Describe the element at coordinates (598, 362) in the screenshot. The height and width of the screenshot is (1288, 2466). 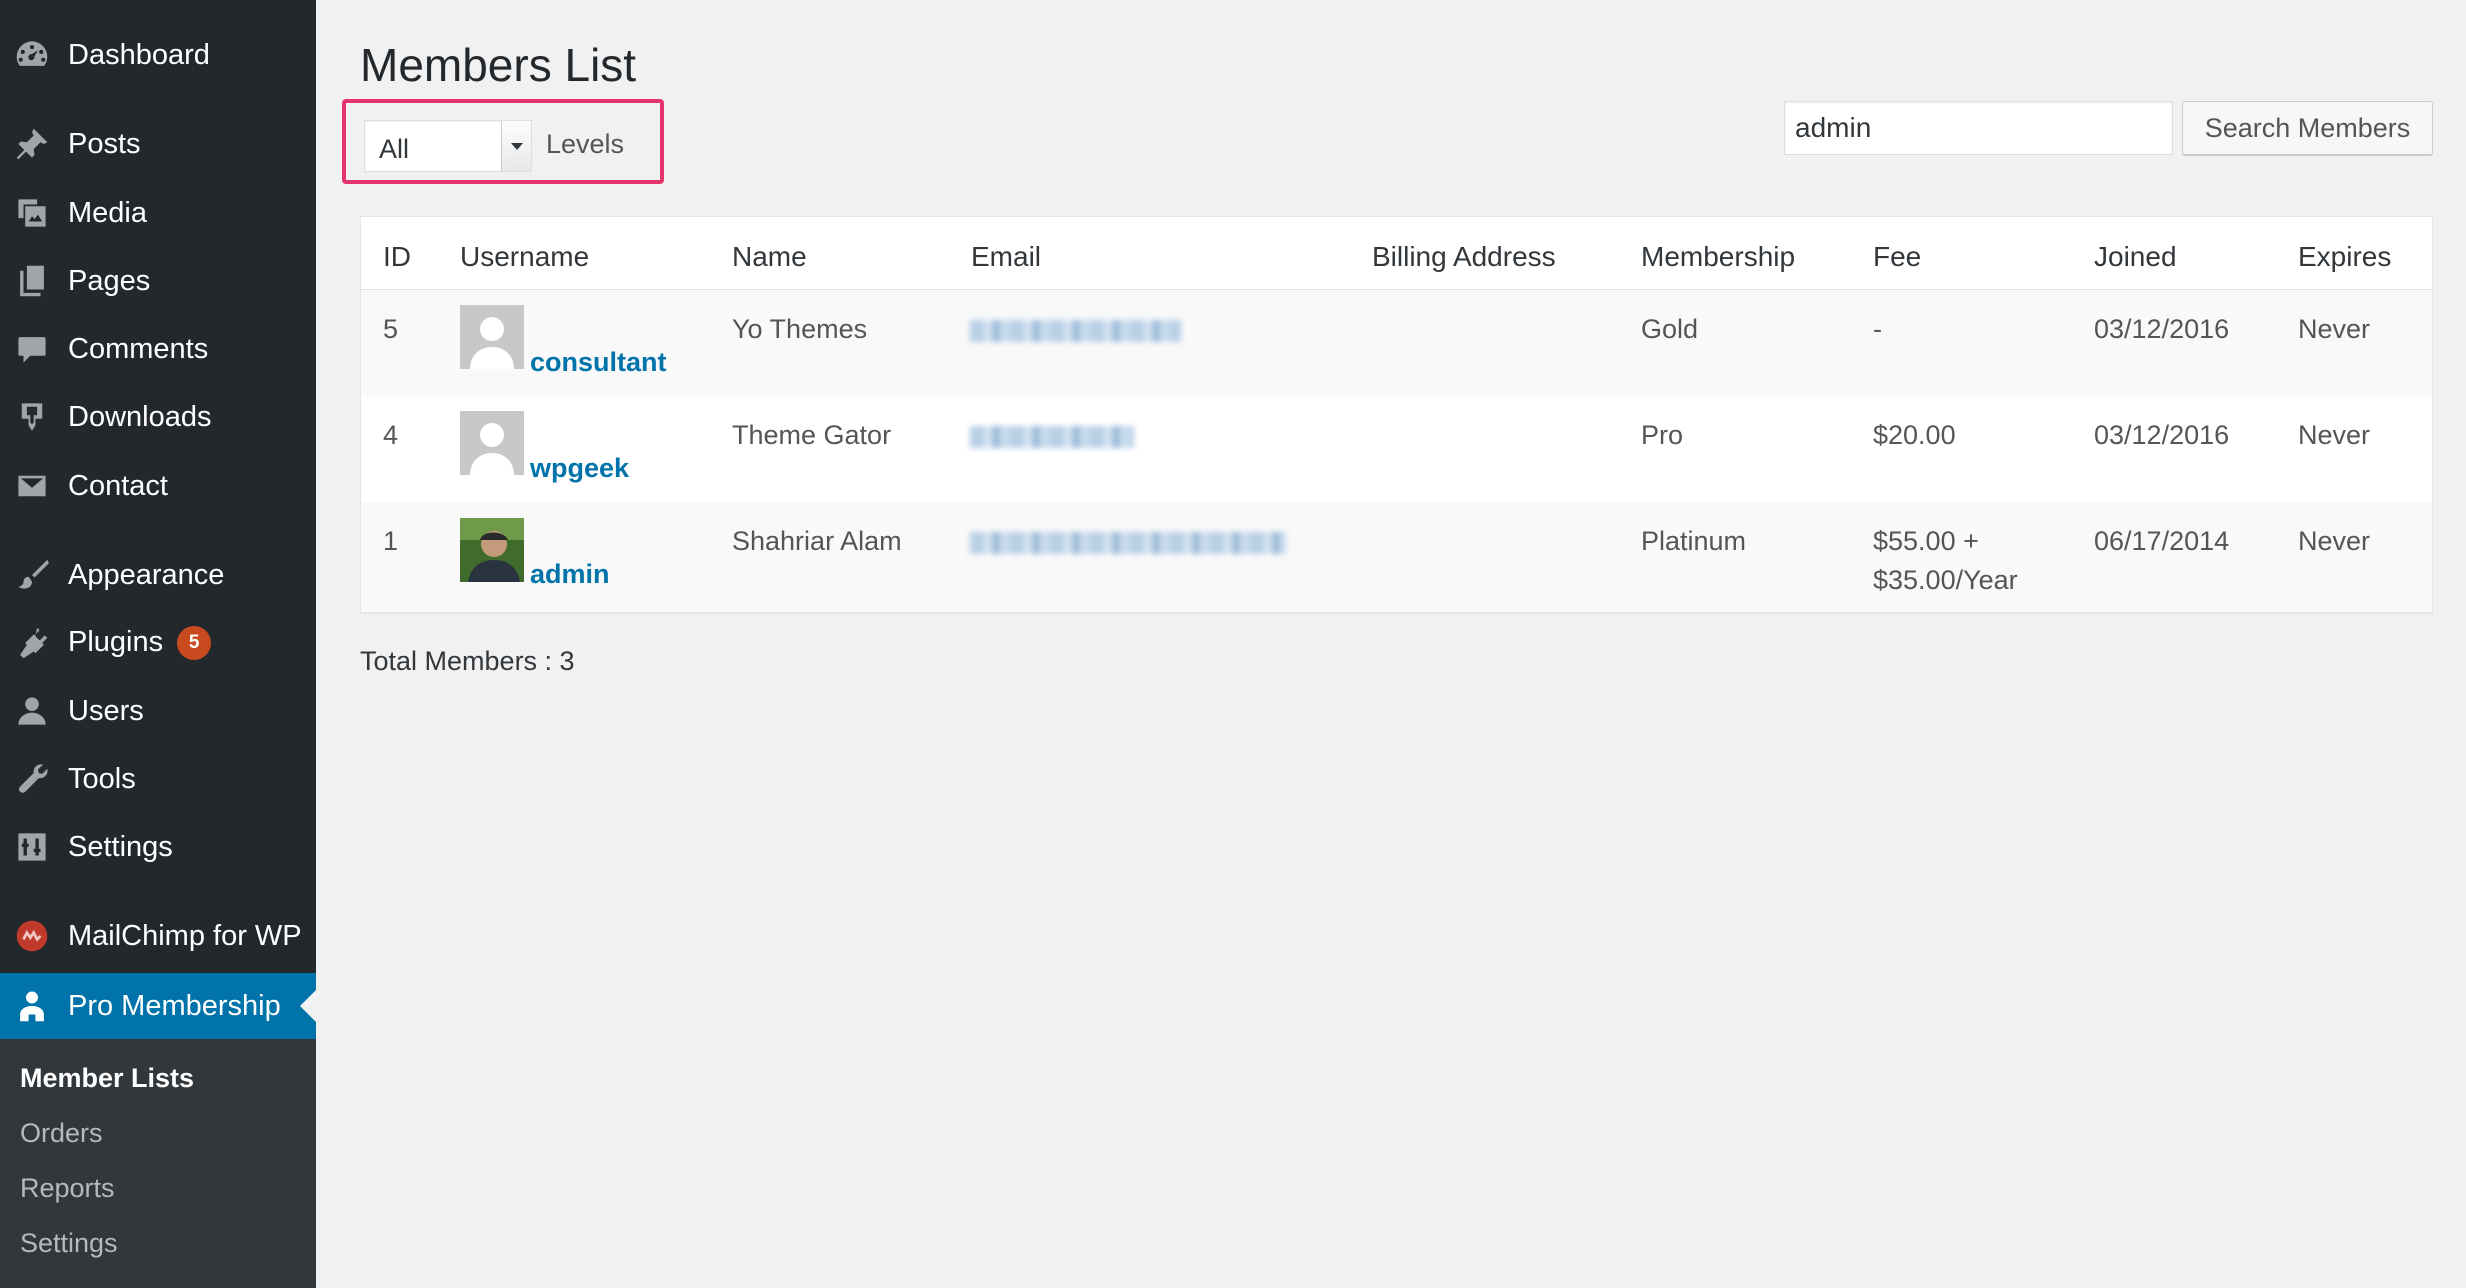
I see `username-link: consultant` at that location.